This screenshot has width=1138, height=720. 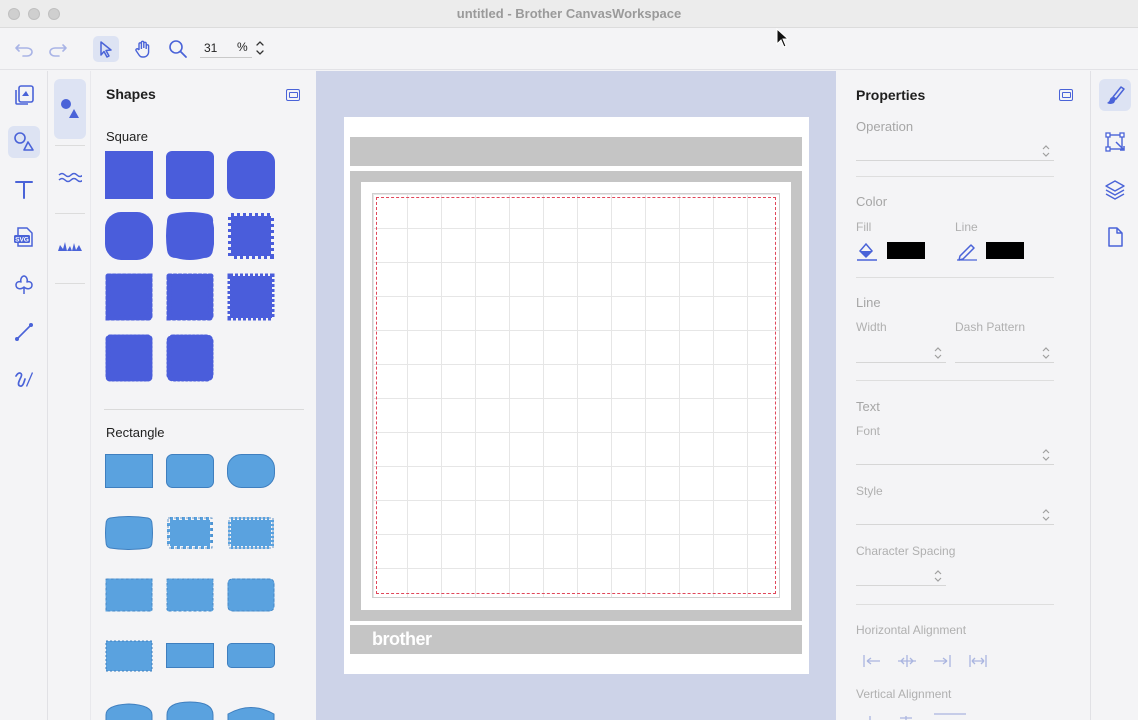 I want to click on properties-tab-button, so click(x=1115, y=95).